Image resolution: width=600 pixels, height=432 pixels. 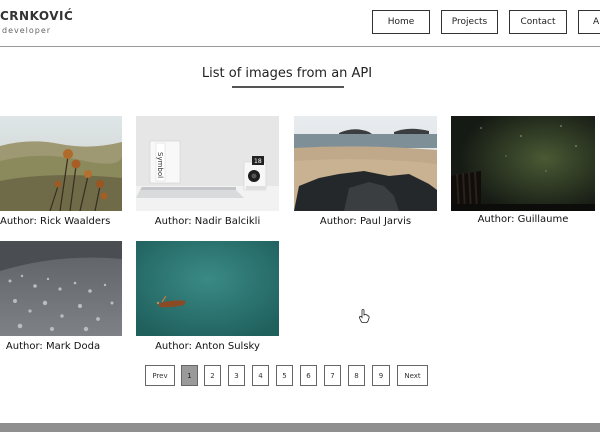 What do you see at coordinates (523, 219) in the screenshot?
I see `card-author-4: Author: Guillaume` at bounding box center [523, 219].